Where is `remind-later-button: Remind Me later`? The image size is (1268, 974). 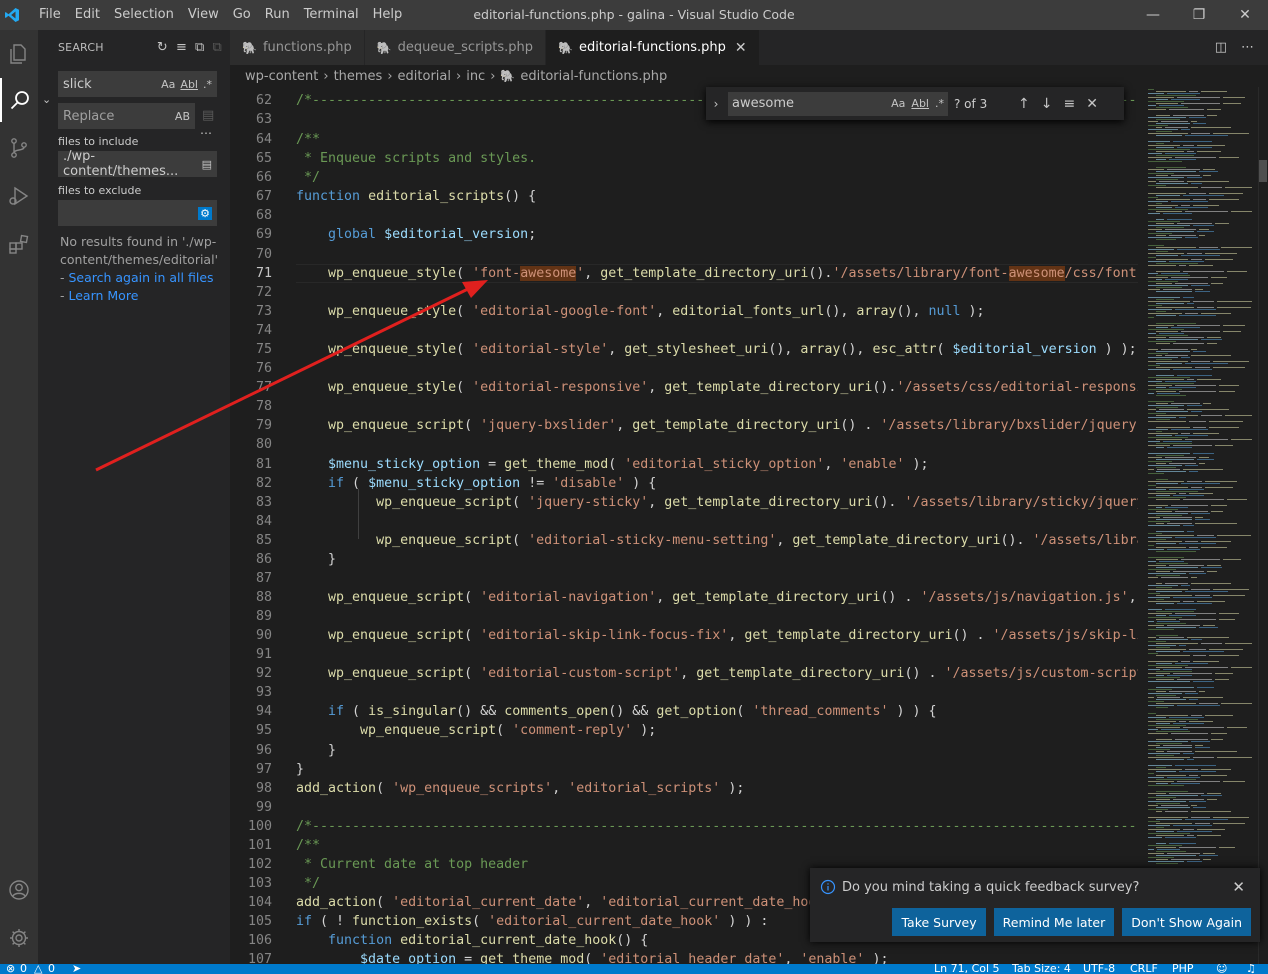
remind-later-button: Remind Me later is located at coordinates (1054, 922).